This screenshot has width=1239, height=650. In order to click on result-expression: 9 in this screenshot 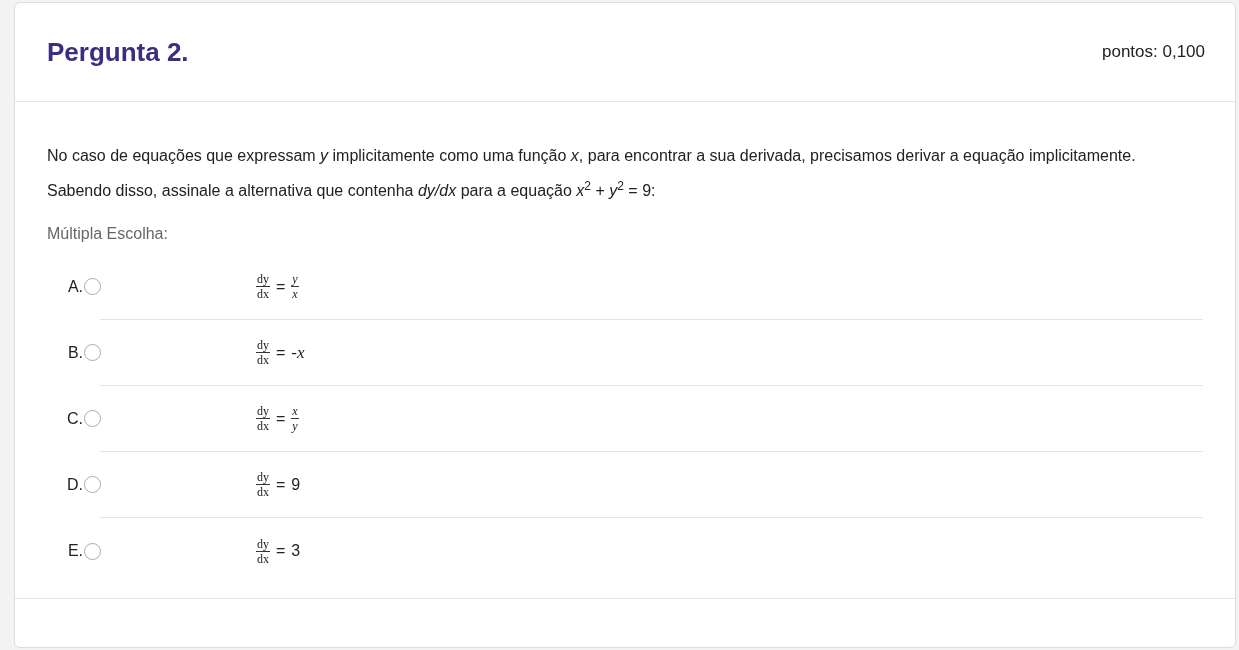, I will do `click(296, 484)`.